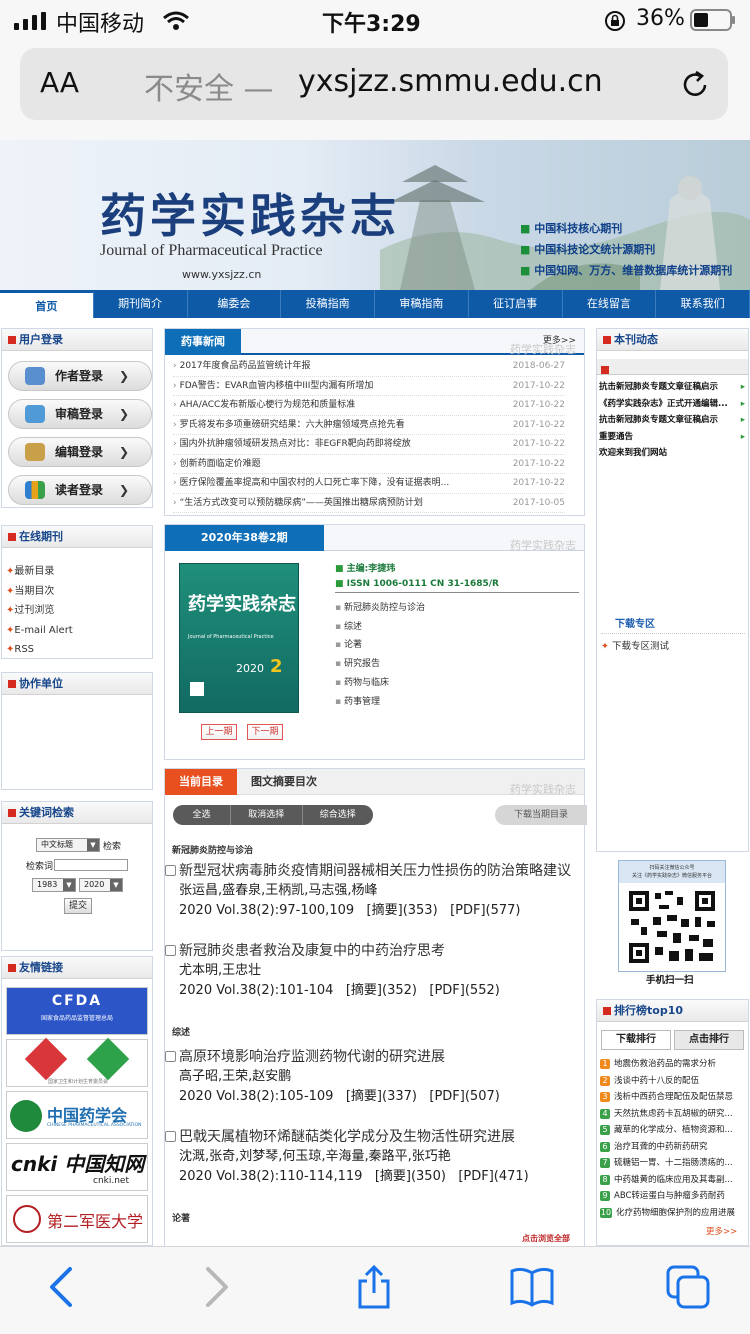 This screenshot has height=1334, width=750. What do you see at coordinates (201, 782) in the screenshot?
I see `tab-current-toc: 当前目录` at bounding box center [201, 782].